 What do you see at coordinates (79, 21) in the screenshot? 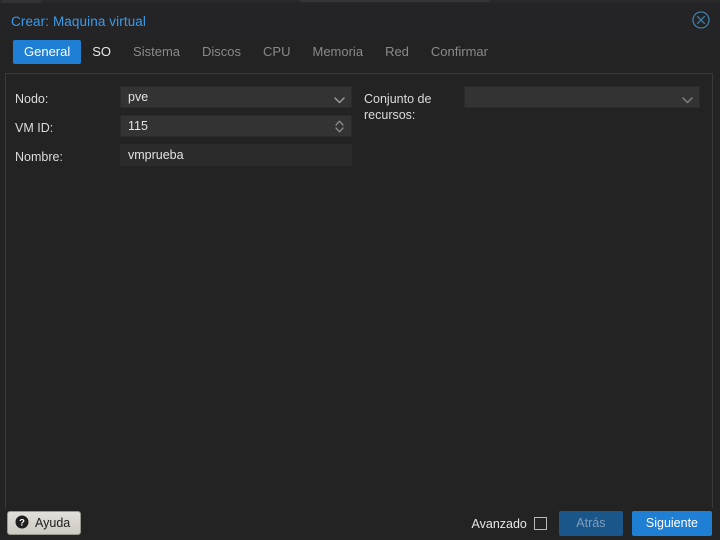
I see `dialog-title: Crear: Maquina virtual` at bounding box center [79, 21].